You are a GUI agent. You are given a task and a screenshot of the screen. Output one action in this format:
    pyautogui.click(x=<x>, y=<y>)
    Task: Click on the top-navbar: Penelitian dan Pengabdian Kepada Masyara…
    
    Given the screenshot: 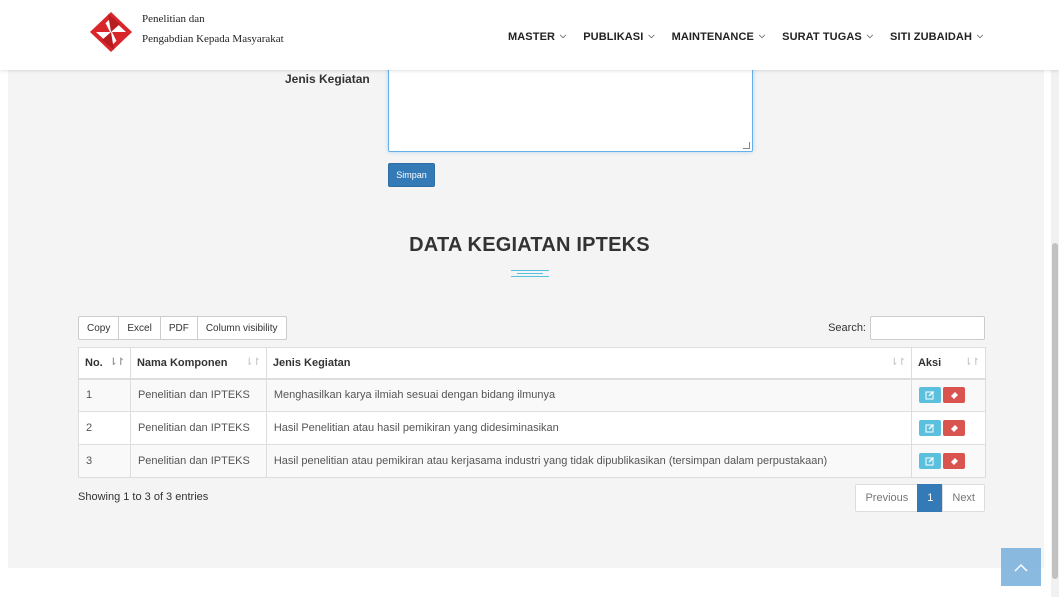 What is the action you would take?
    pyautogui.click(x=529, y=35)
    